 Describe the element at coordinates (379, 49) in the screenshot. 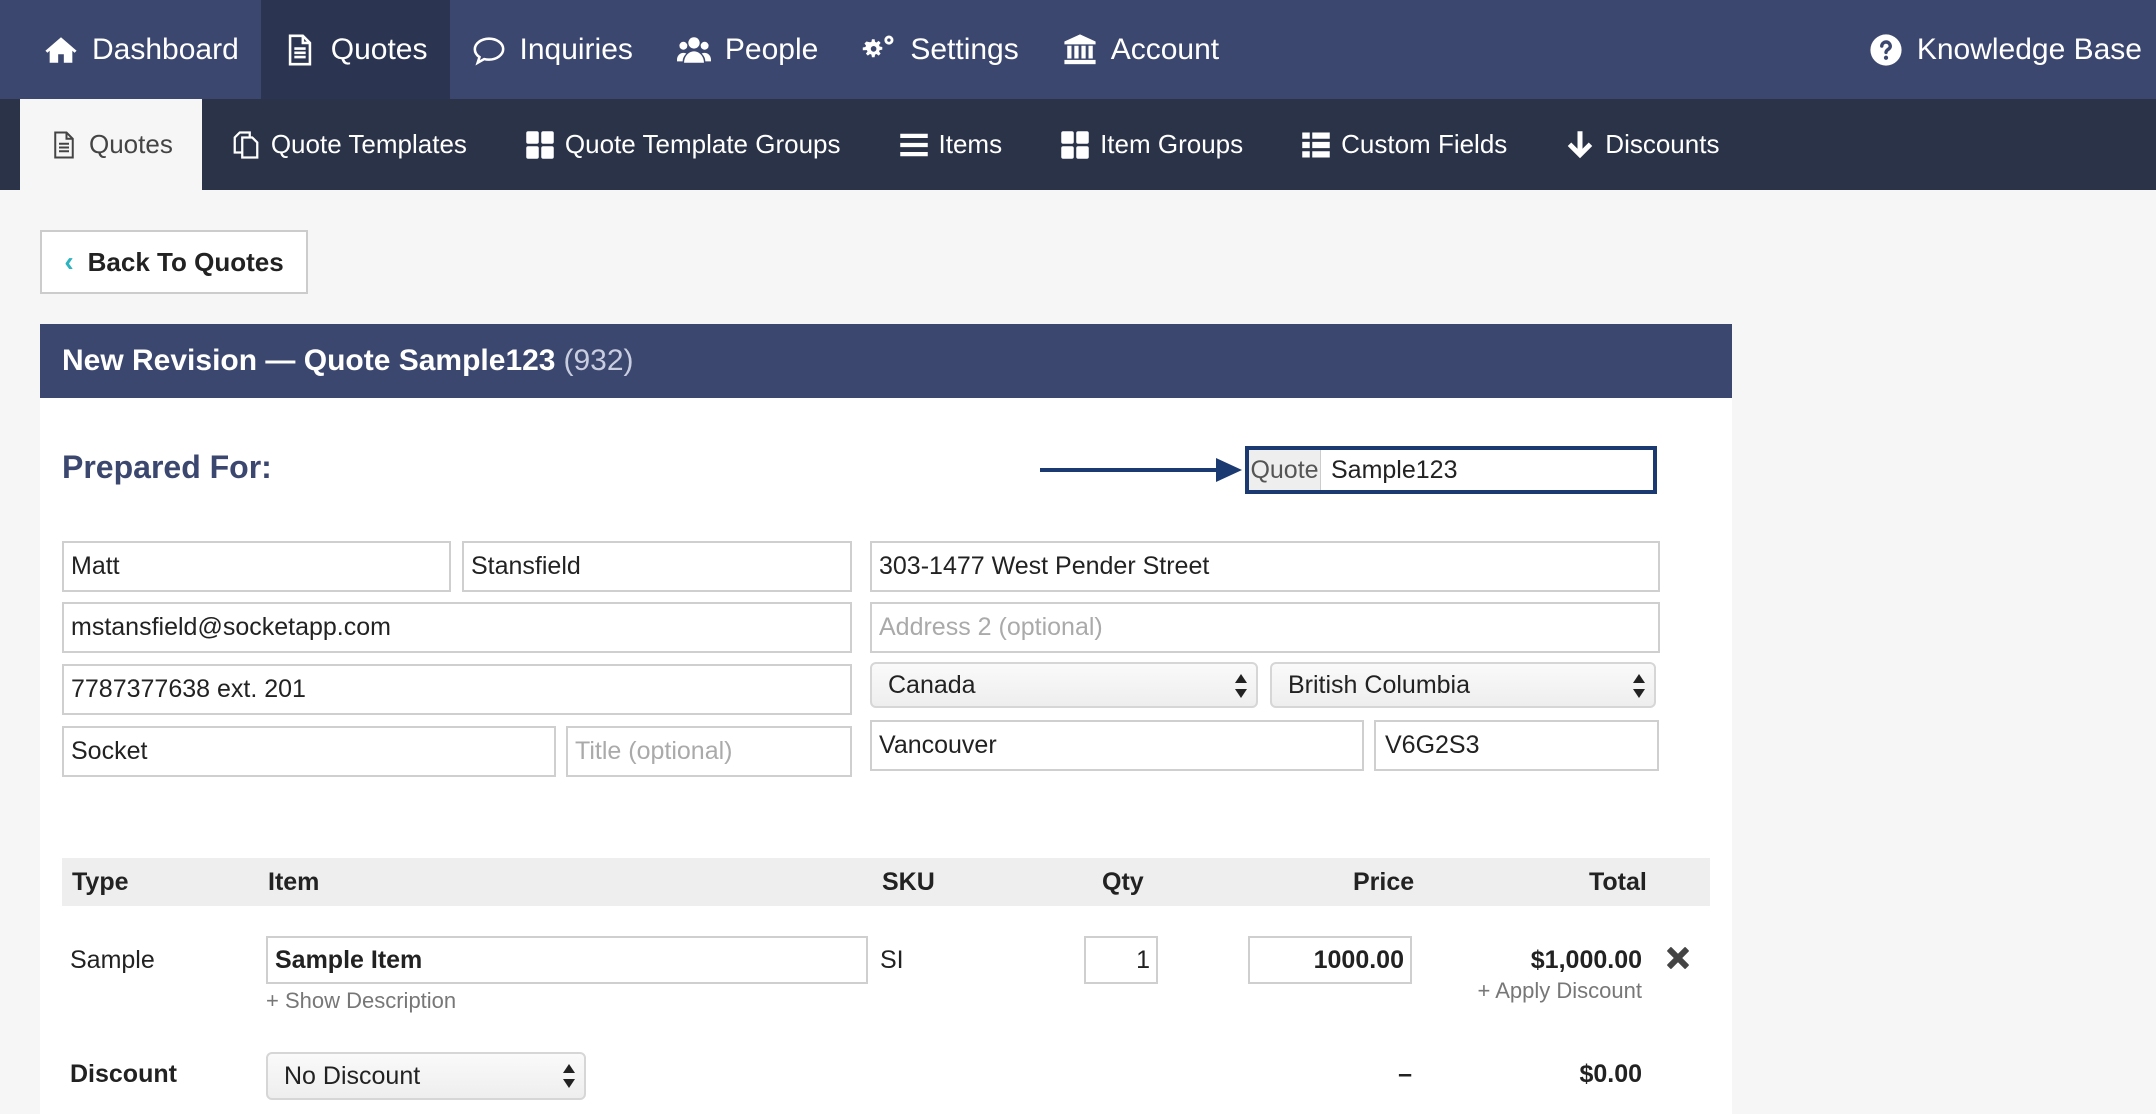

I see `top-nav-label: Quotes` at that location.